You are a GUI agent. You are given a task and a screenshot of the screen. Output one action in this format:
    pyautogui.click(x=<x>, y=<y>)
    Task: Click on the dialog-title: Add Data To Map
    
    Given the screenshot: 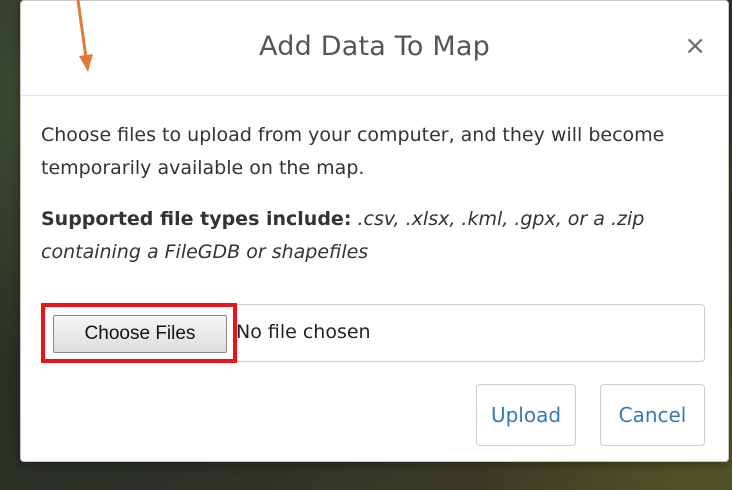 What is the action you would take?
    pyautogui.click(x=374, y=46)
    